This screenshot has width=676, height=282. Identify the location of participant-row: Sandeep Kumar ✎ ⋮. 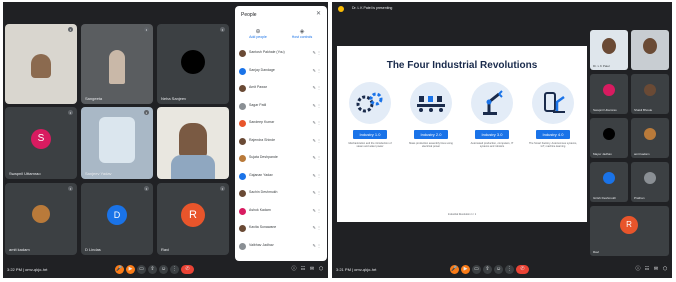
(281, 124).